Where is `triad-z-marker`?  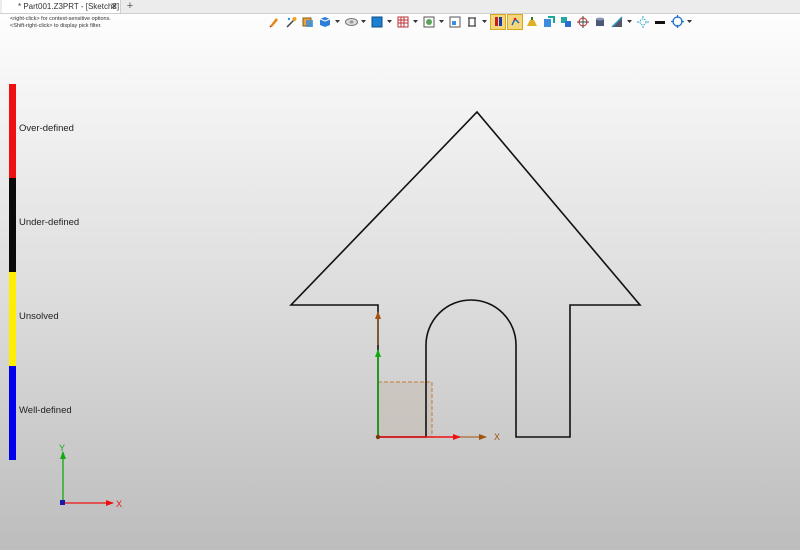
triad-z-marker is located at coordinates (62, 502).